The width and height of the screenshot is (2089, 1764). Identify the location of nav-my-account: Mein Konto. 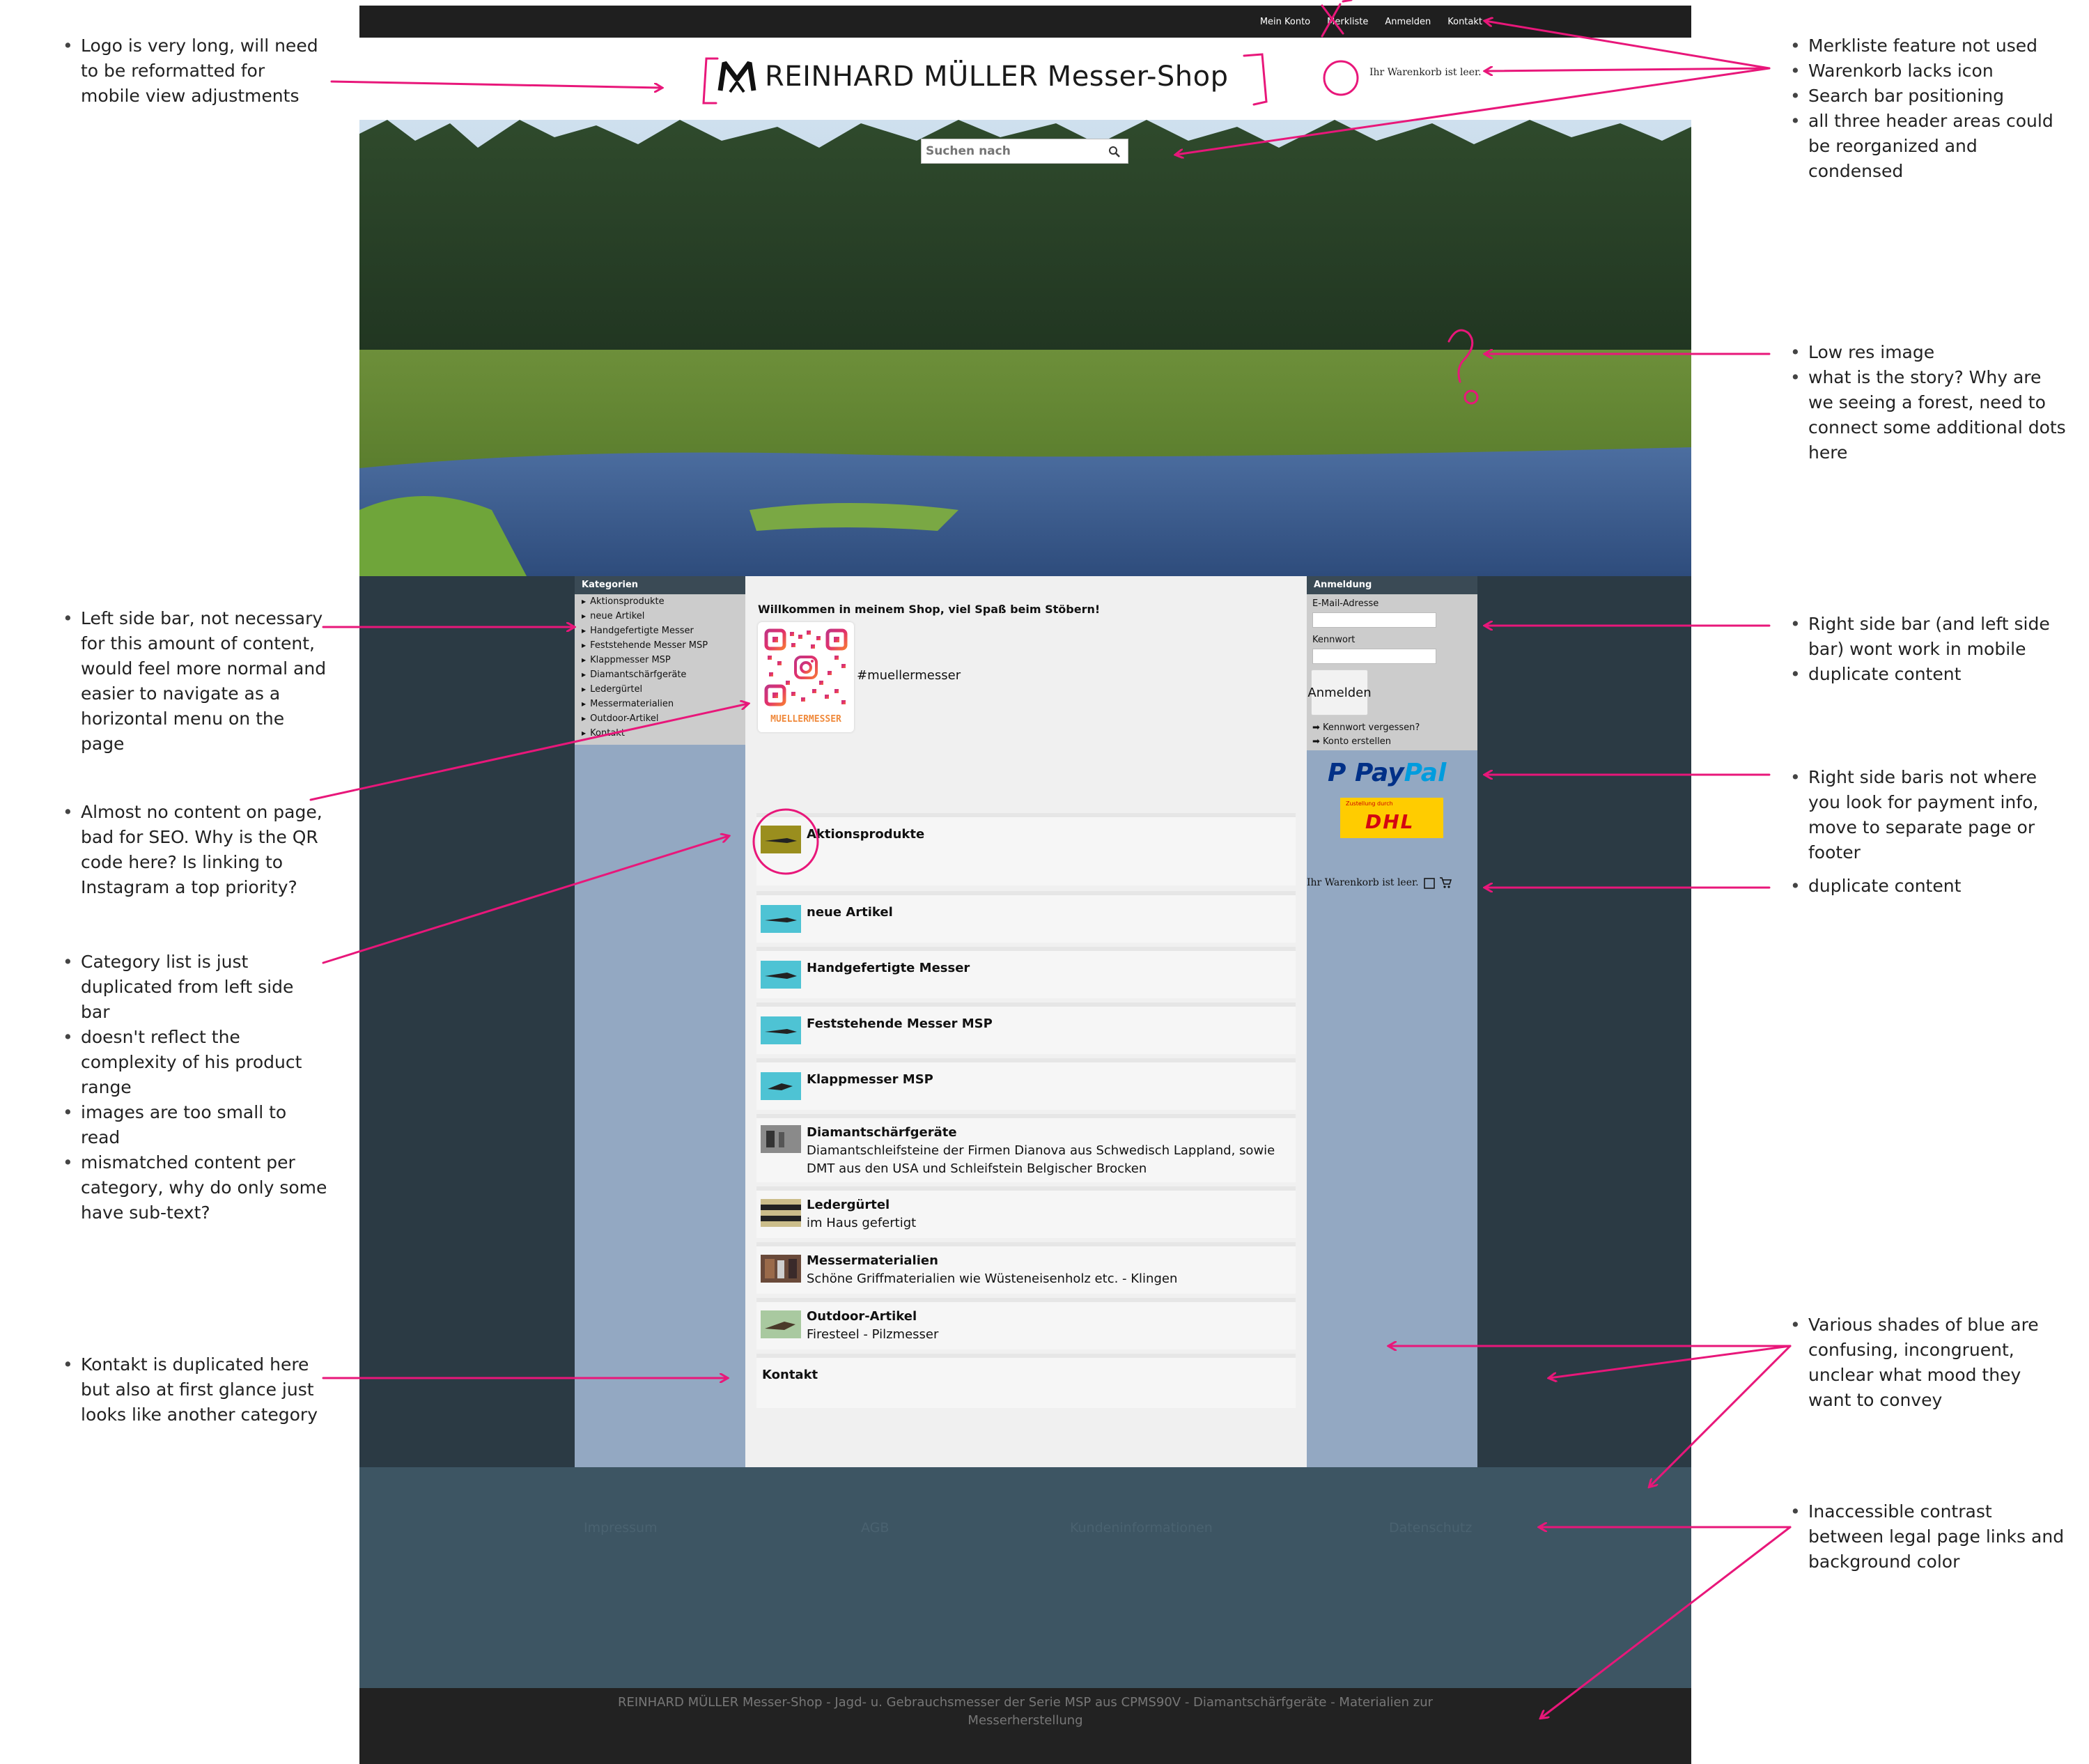
(1285, 22).